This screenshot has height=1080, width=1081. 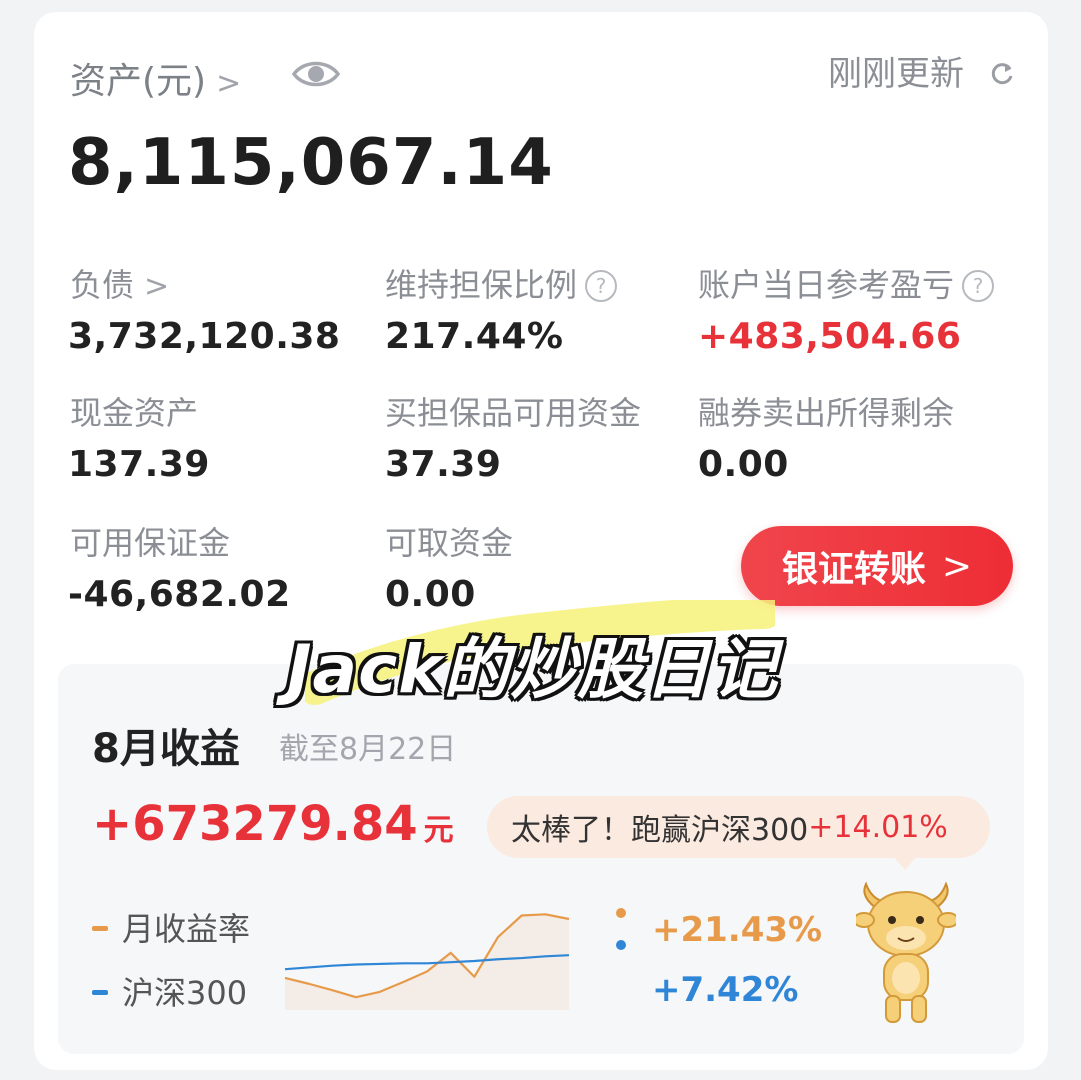 What do you see at coordinates (100, 992) in the screenshot?
I see `legend-swatch-blue` at bounding box center [100, 992].